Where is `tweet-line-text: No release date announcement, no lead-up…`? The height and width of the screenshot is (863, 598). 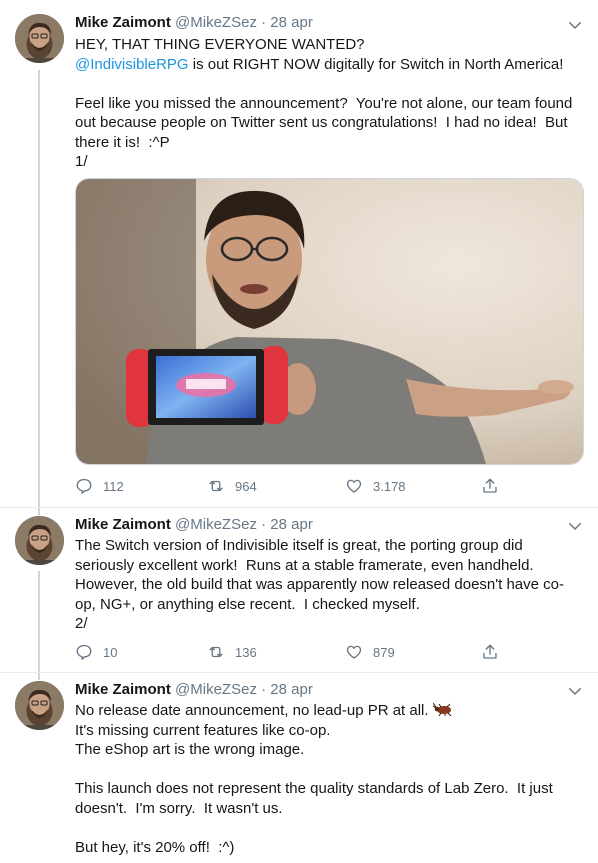
tweet-line-text: No release date announcement, no lead-up… is located at coordinates (254, 710).